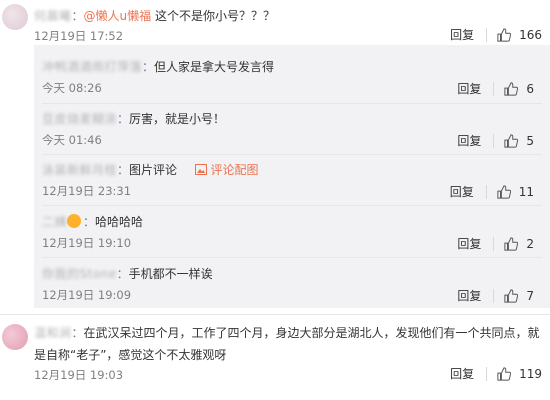 The image size is (550, 400). I want to click on username: 泳装新鲜月桂, so click(79, 170).